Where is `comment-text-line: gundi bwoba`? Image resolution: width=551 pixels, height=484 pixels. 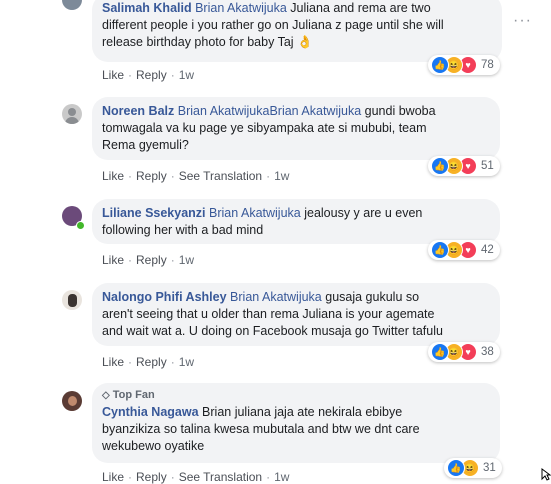 comment-text-line: gundi bwoba is located at coordinates (400, 111).